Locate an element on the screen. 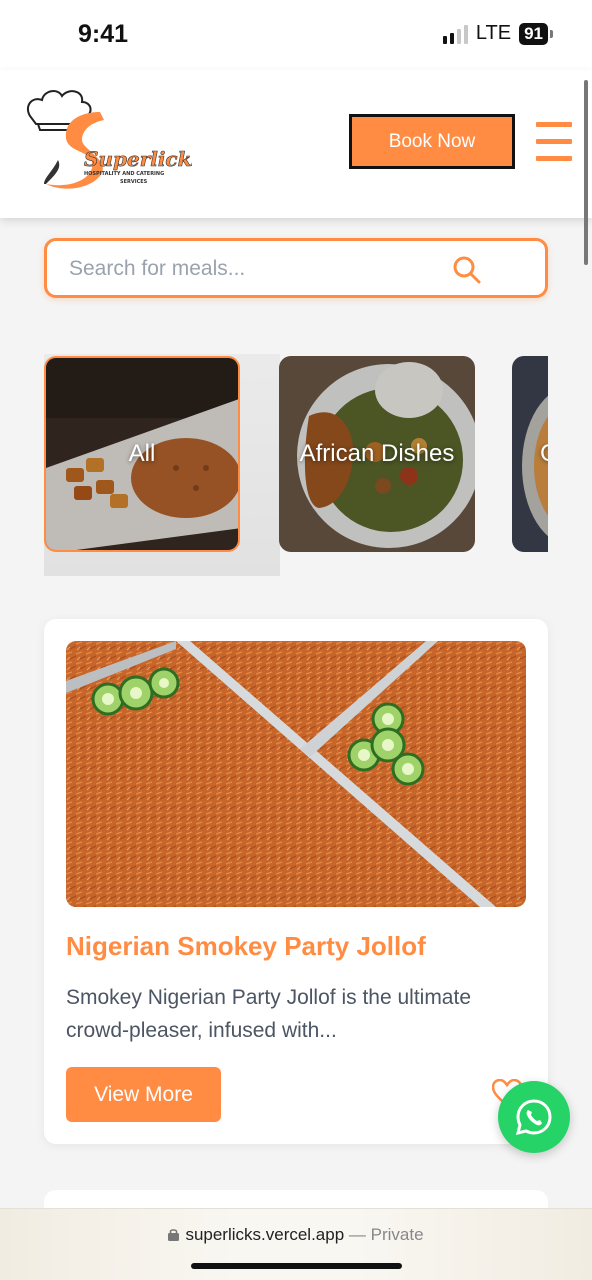  category-label: African Dishes is located at coordinates (377, 453).